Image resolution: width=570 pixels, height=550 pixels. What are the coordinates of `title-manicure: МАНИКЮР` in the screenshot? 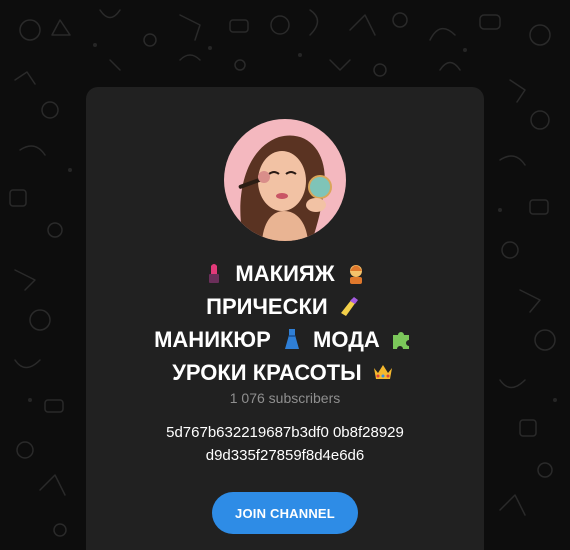 It's located at (212, 339).